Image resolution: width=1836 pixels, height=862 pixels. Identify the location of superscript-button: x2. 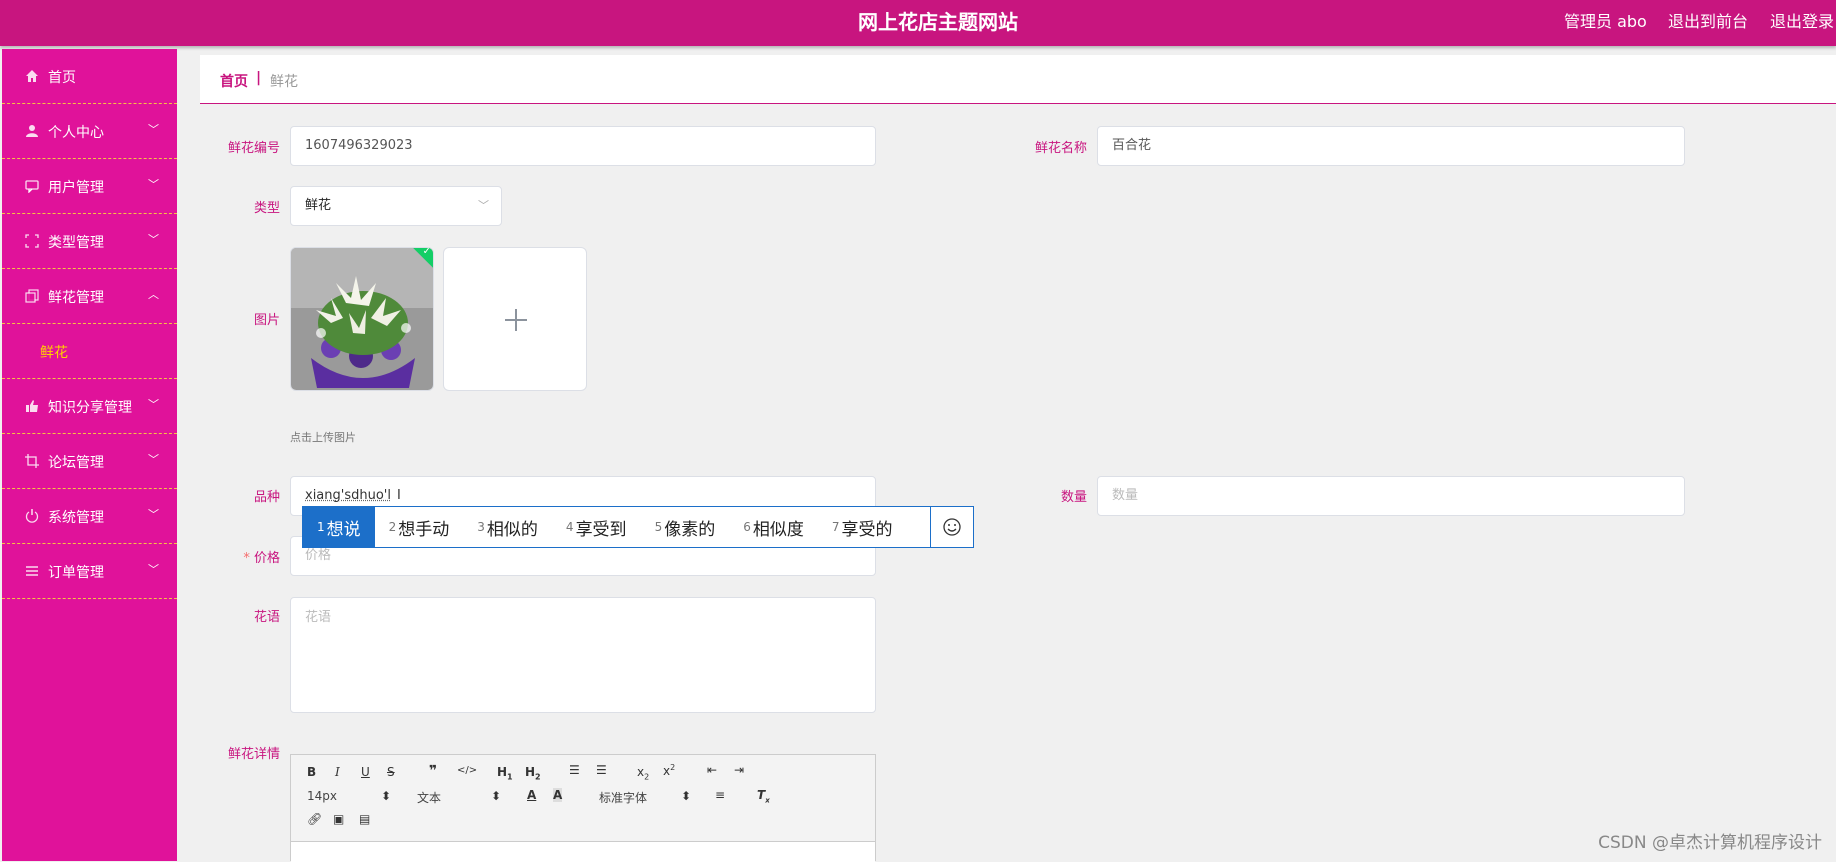
(669, 770).